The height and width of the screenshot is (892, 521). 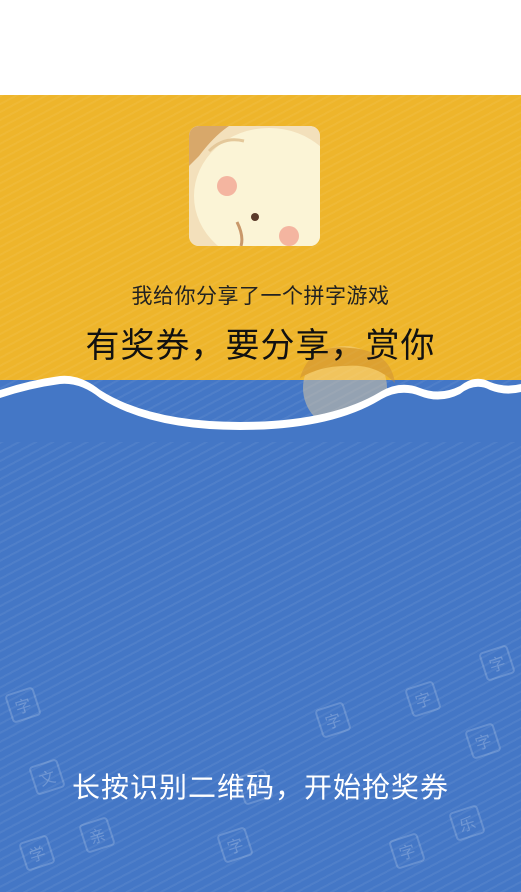 I want to click on top-blank-area, so click(x=260, y=47).